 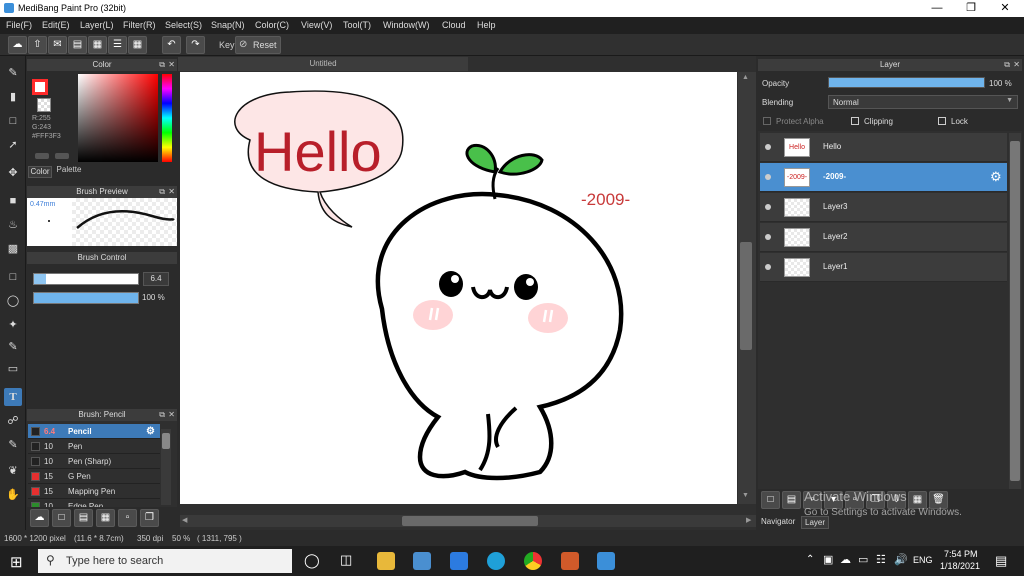 I want to click on magic-wand-icon: ✦, so click(x=13, y=325).